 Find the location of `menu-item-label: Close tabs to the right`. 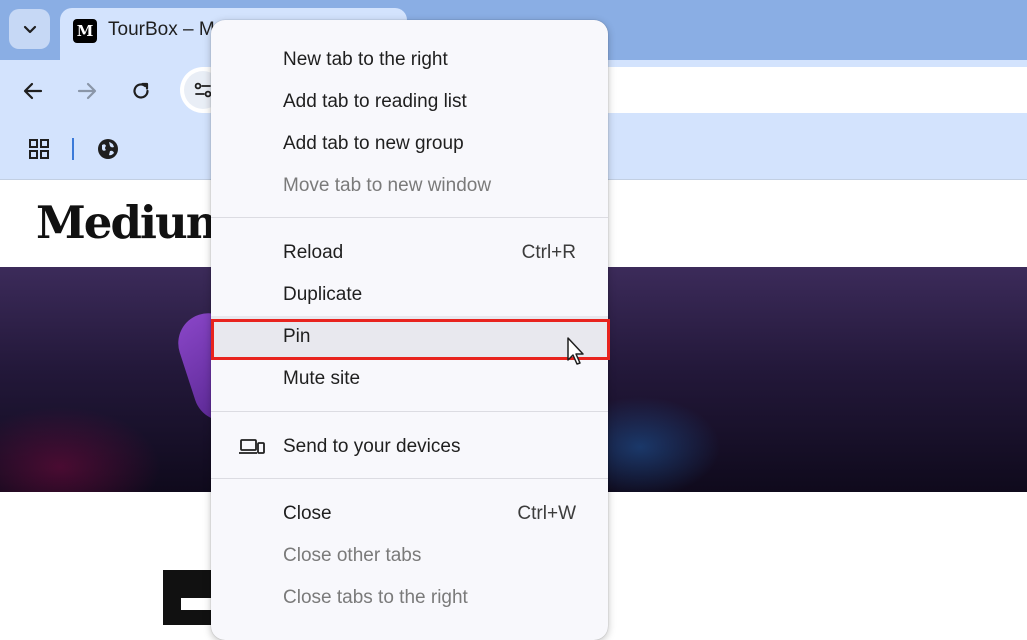

menu-item-label: Close tabs to the right is located at coordinates (375, 597).